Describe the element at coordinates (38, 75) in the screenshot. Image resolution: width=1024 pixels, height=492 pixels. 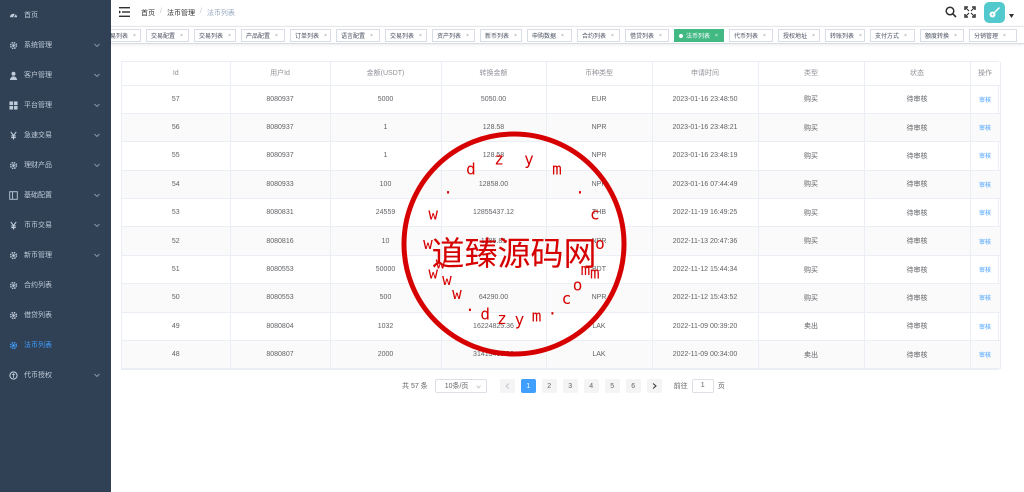
I see `sidebar-item-label: 客户管理` at that location.